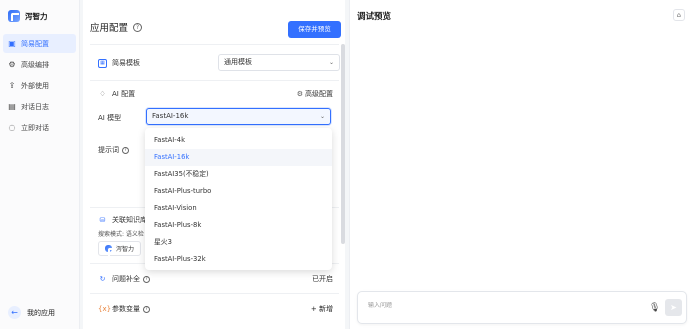  Describe the element at coordinates (109, 28) in the screenshot. I see `page-title: 应用配置` at that location.